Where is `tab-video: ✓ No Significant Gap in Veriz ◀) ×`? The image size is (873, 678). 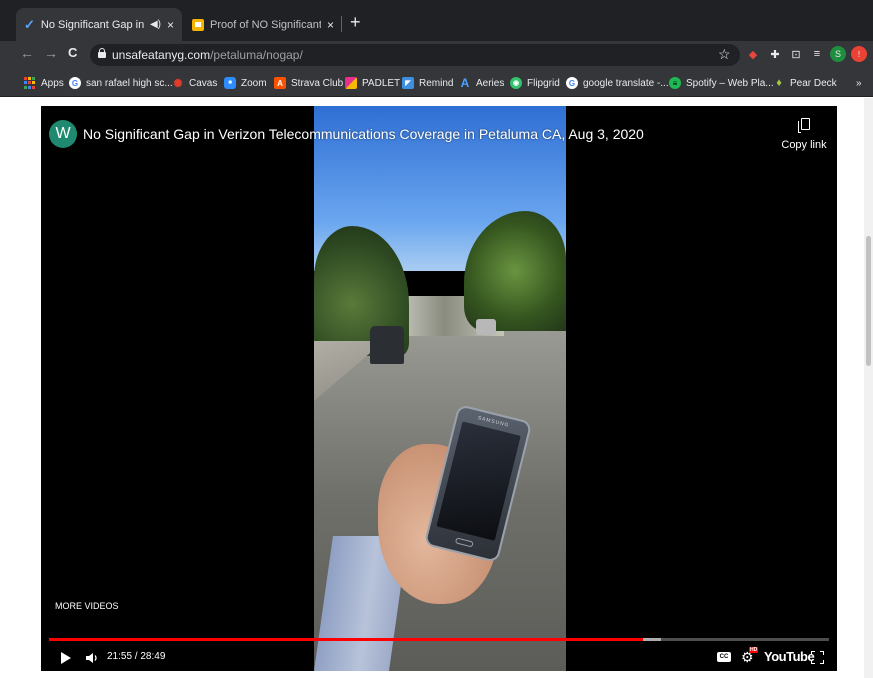
tab-video: ✓ No Significant Gap in Veriz ◀) × is located at coordinates (99, 24).